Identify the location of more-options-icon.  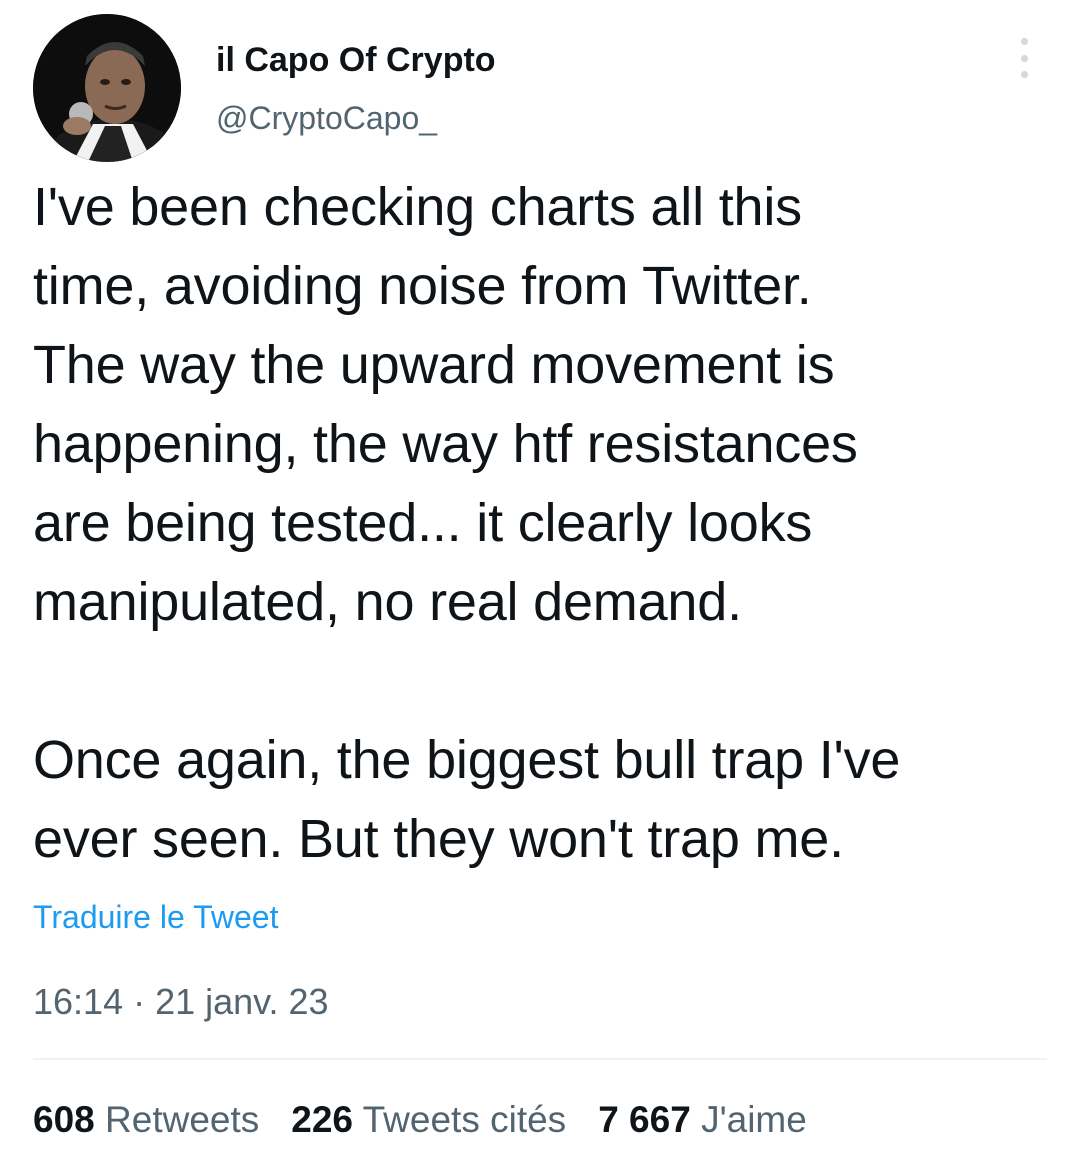
(1024, 58).